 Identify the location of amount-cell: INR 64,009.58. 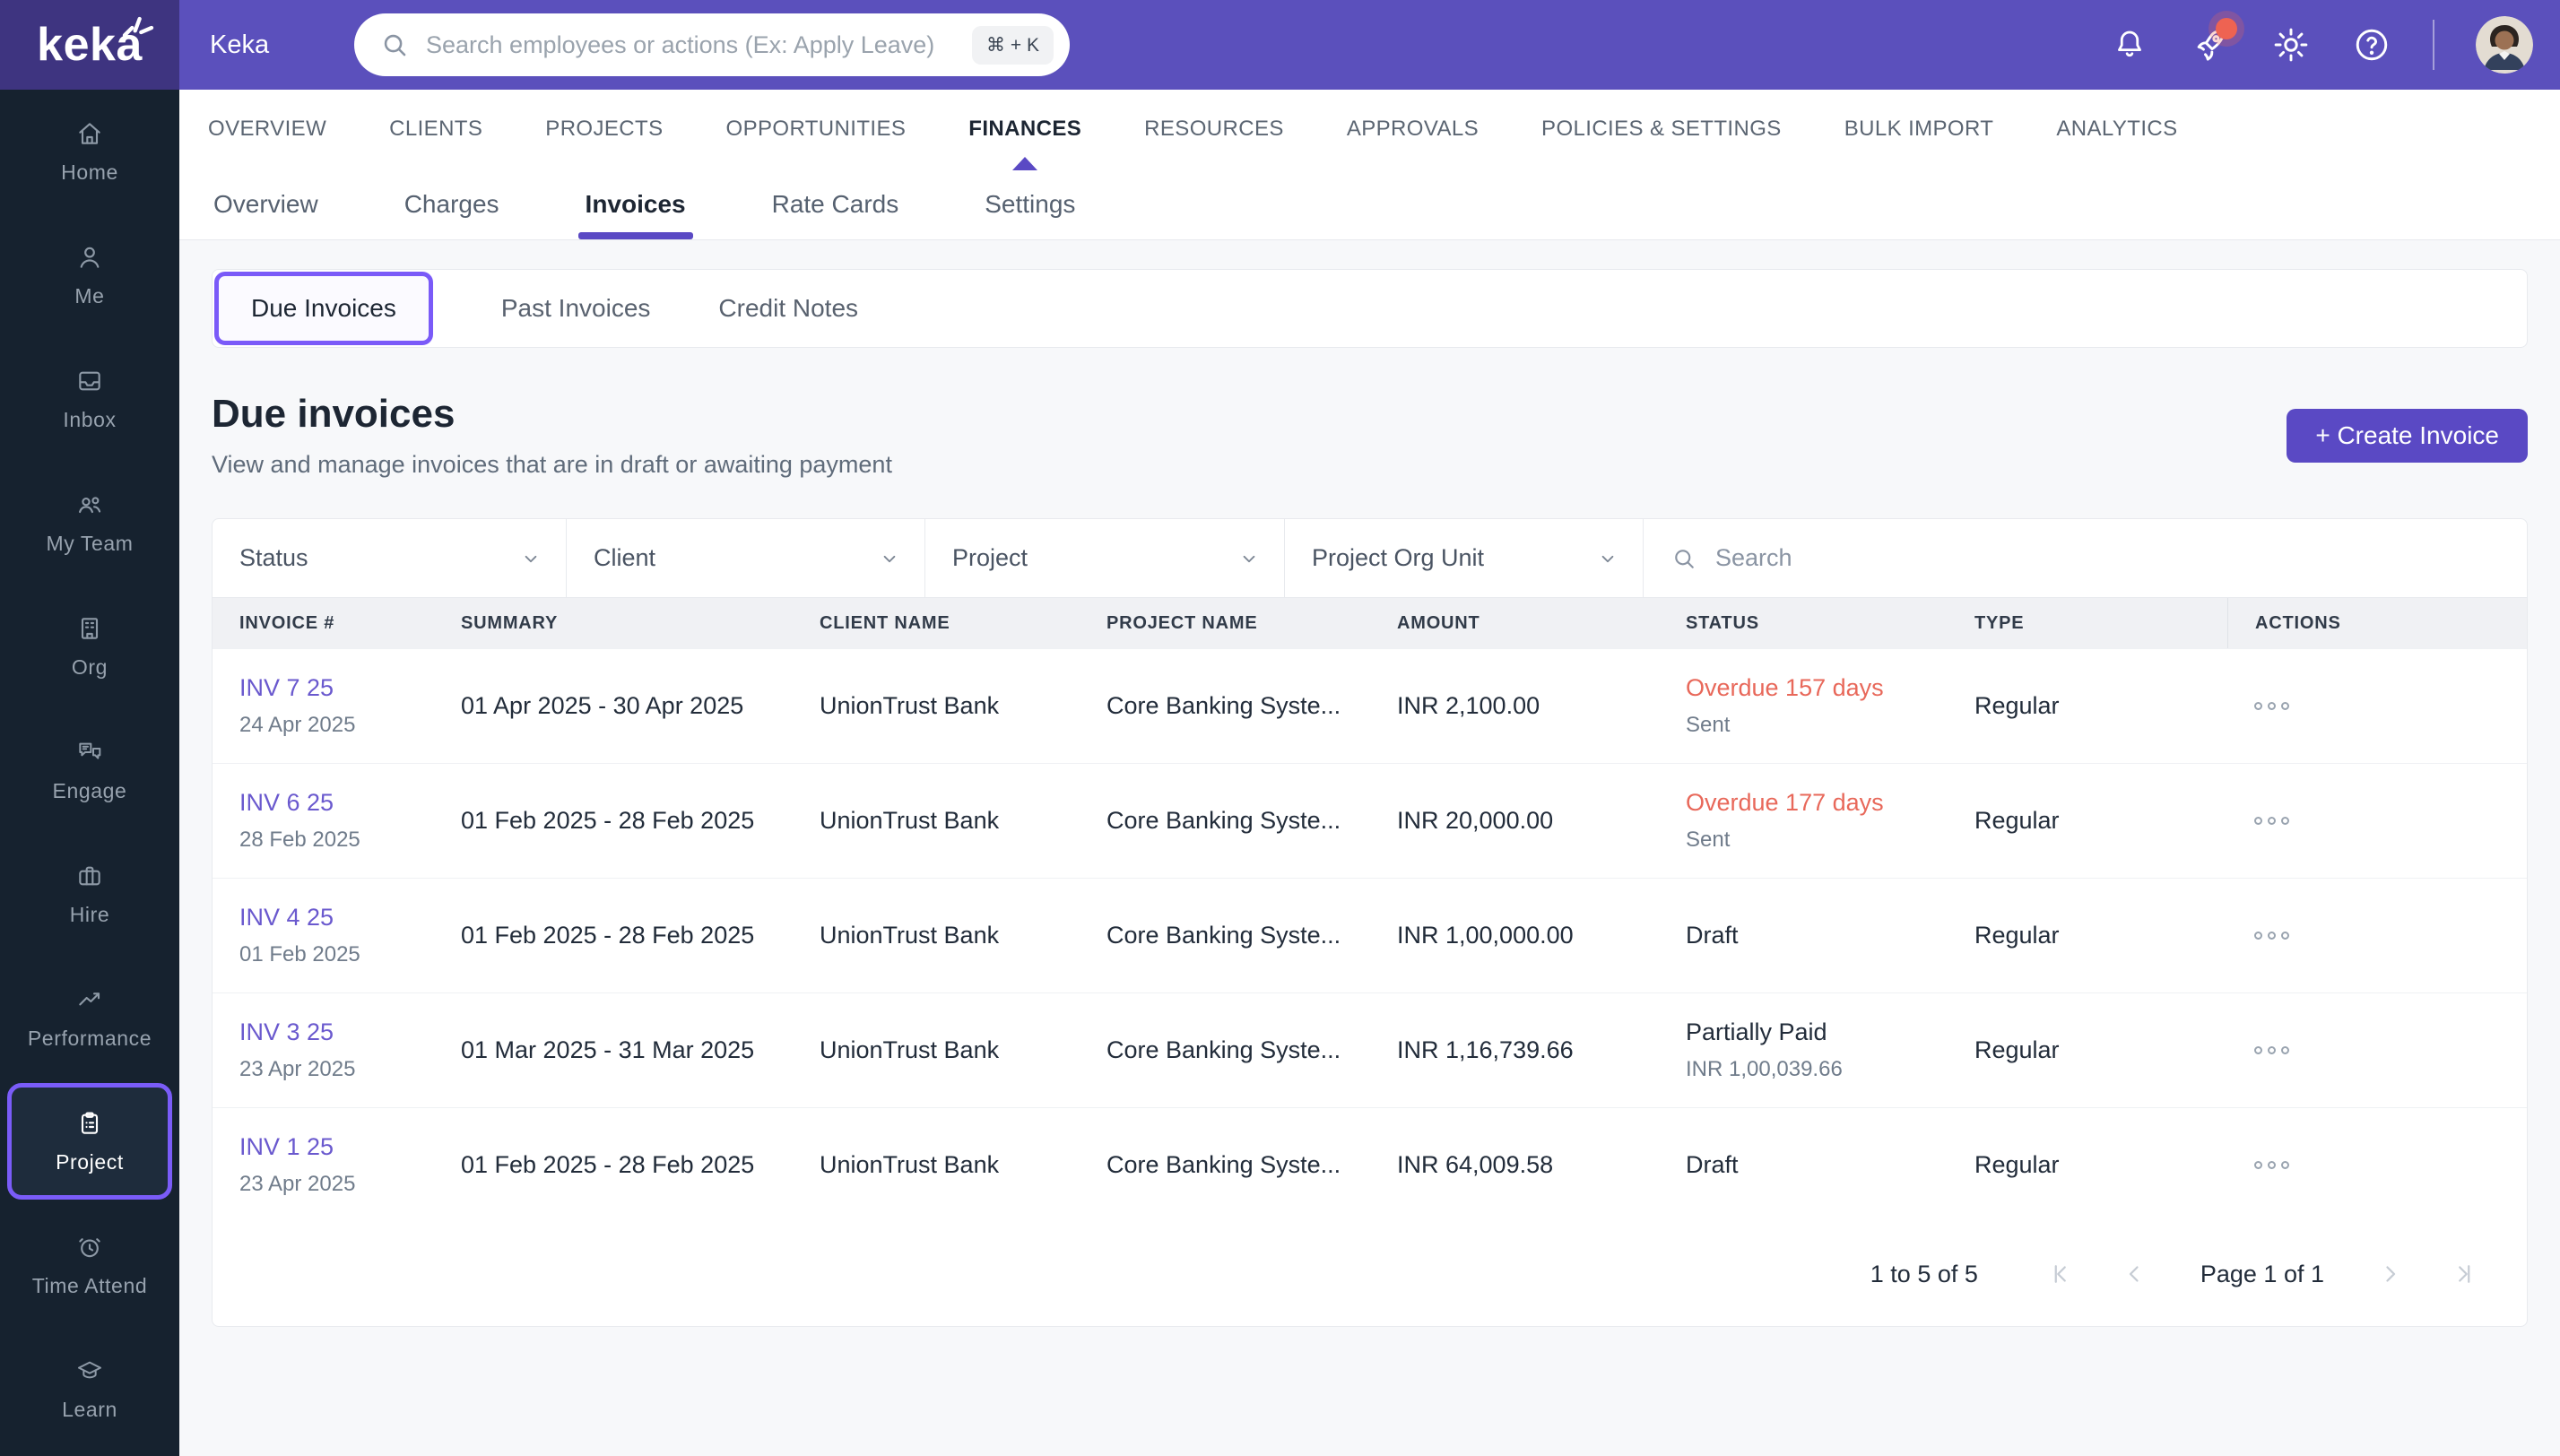
(1475, 1165).